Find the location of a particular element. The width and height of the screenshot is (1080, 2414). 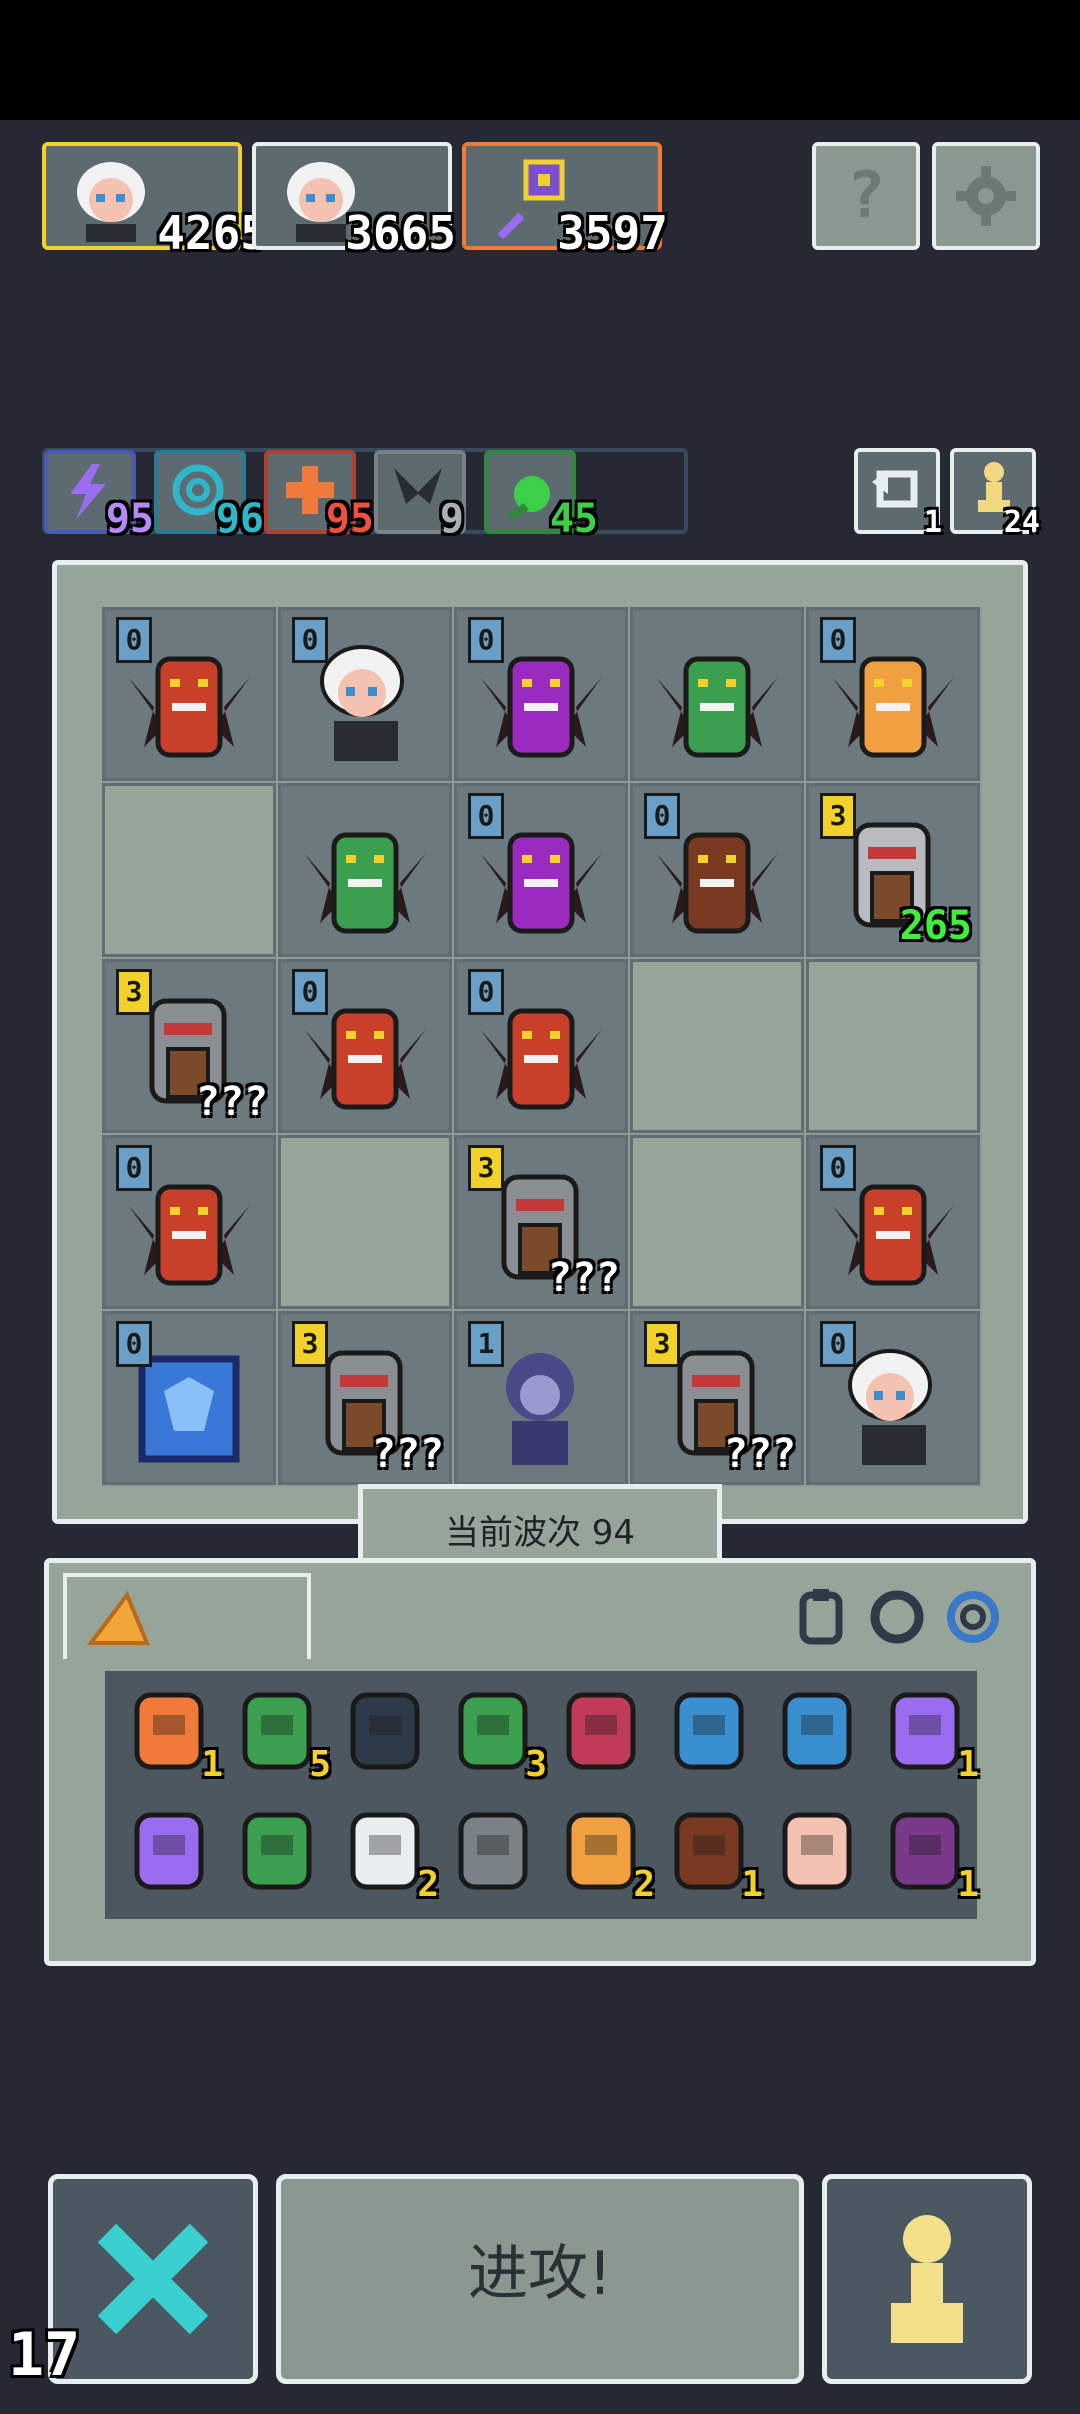

party-score: 3597 is located at coordinates (612, 233).